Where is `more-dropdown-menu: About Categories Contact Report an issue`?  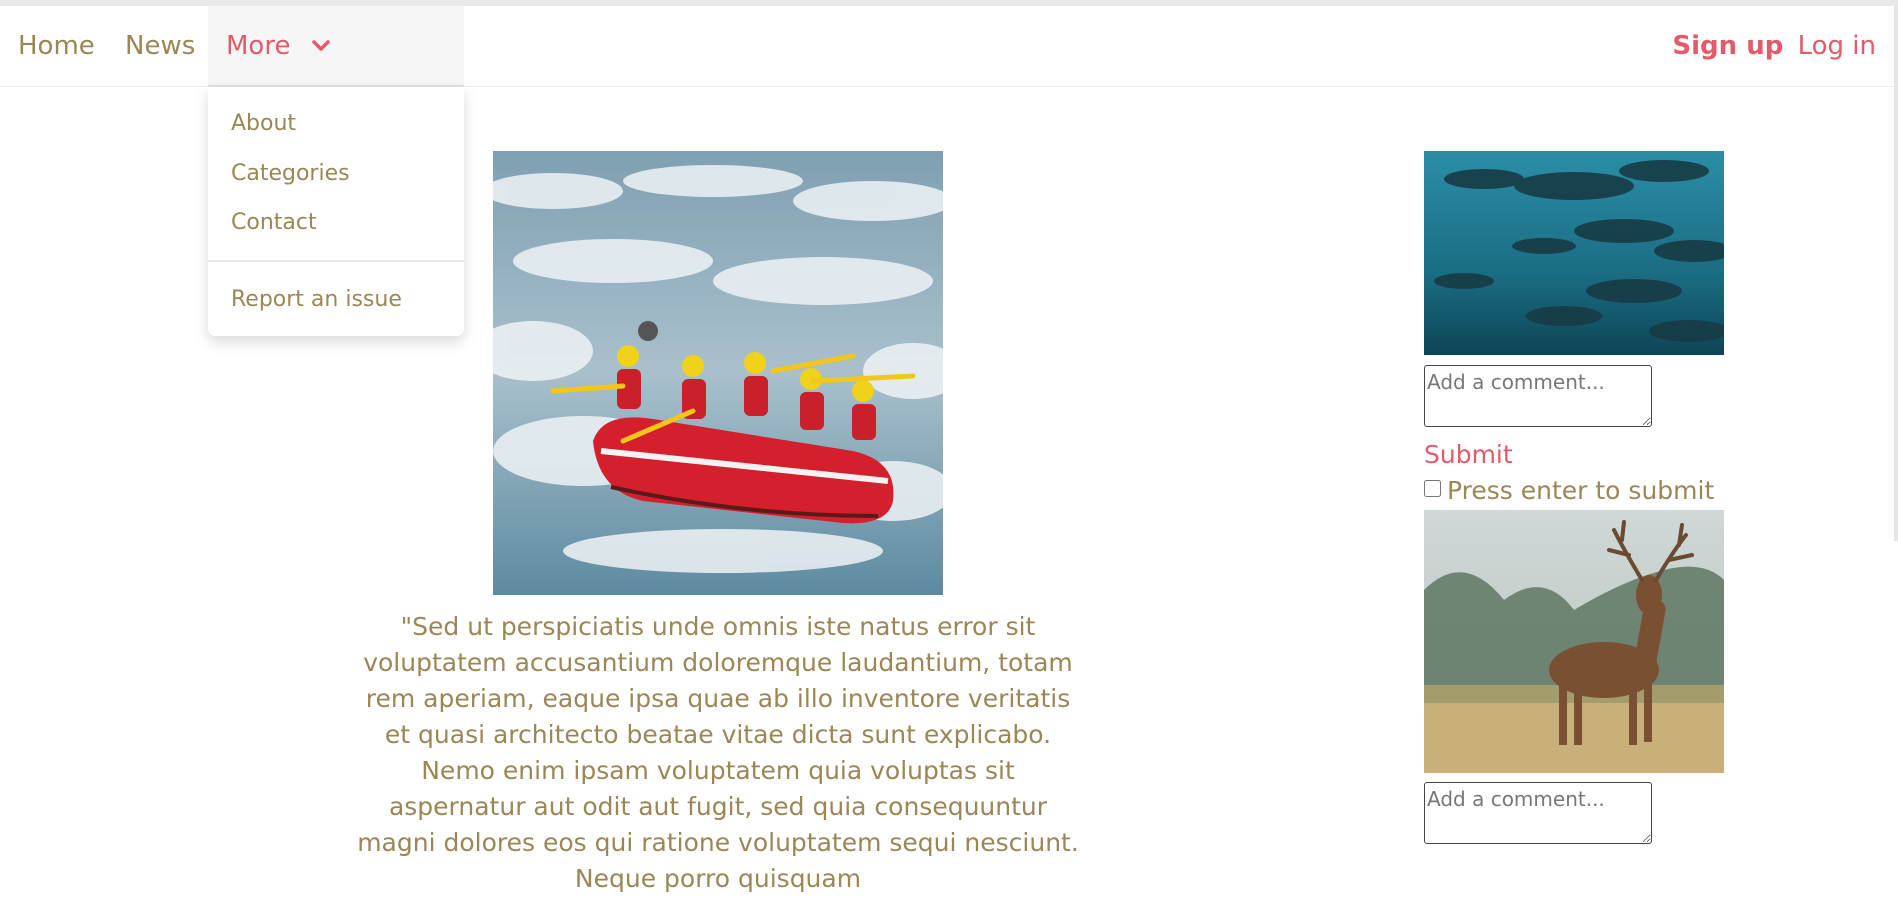
more-dropdown-menu: About Categories Contact Report an issue is located at coordinates (336, 210).